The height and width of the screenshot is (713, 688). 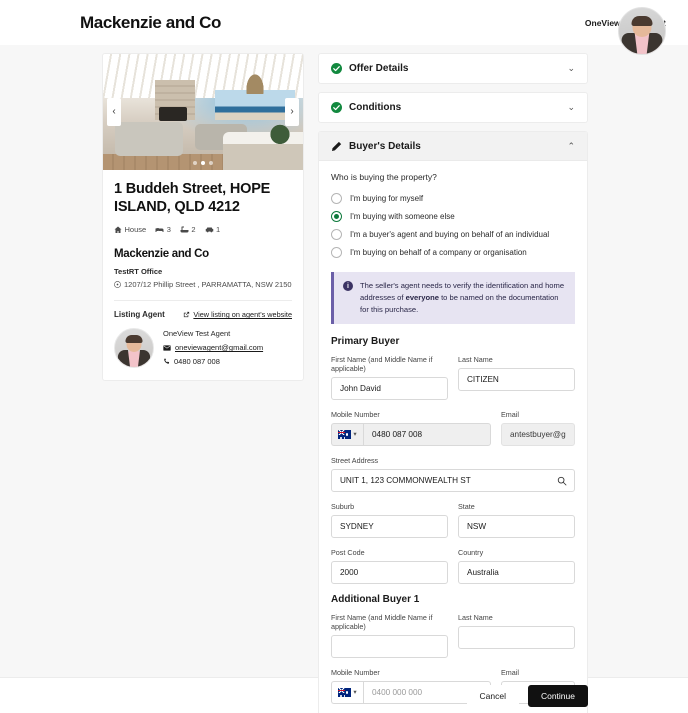 I want to click on photo-fireplace, so click(x=173, y=114).